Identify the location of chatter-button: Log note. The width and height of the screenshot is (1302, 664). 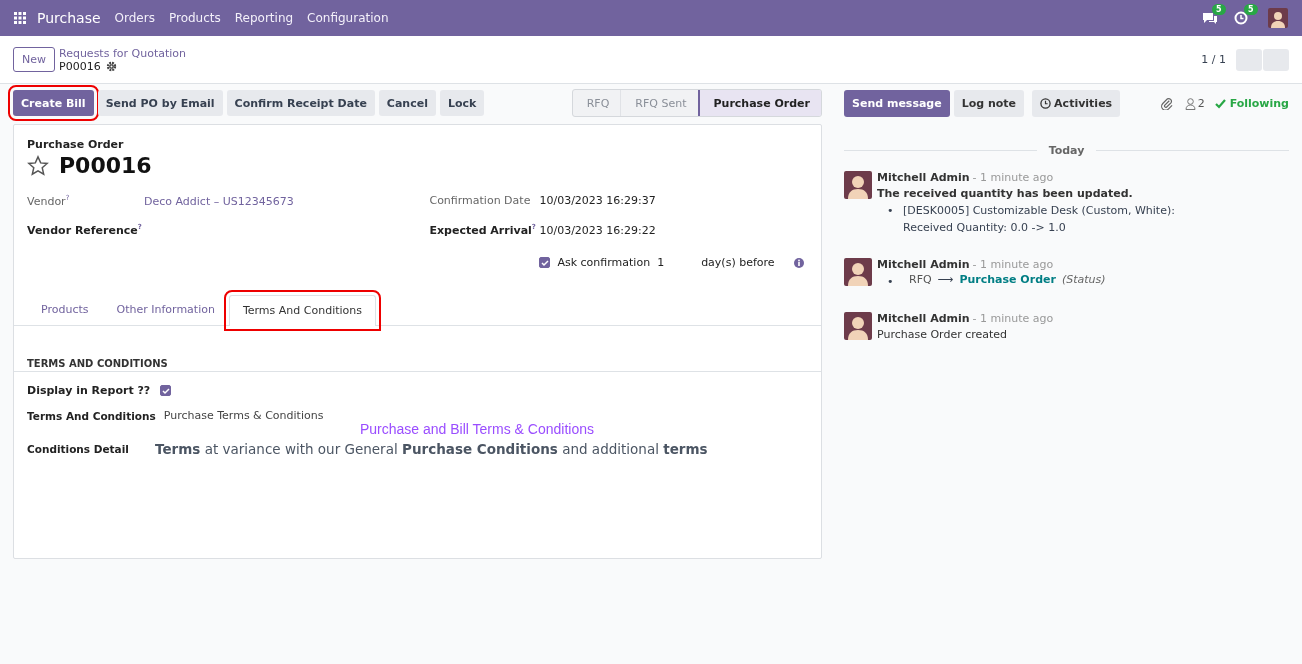
(989, 103).